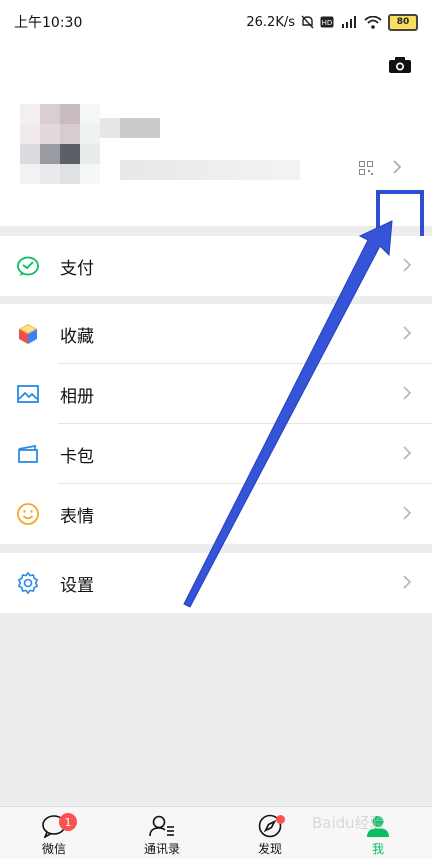 This screenshot has height=859, width=432. I want to click on unread-badge: 1, so click(68, 822).